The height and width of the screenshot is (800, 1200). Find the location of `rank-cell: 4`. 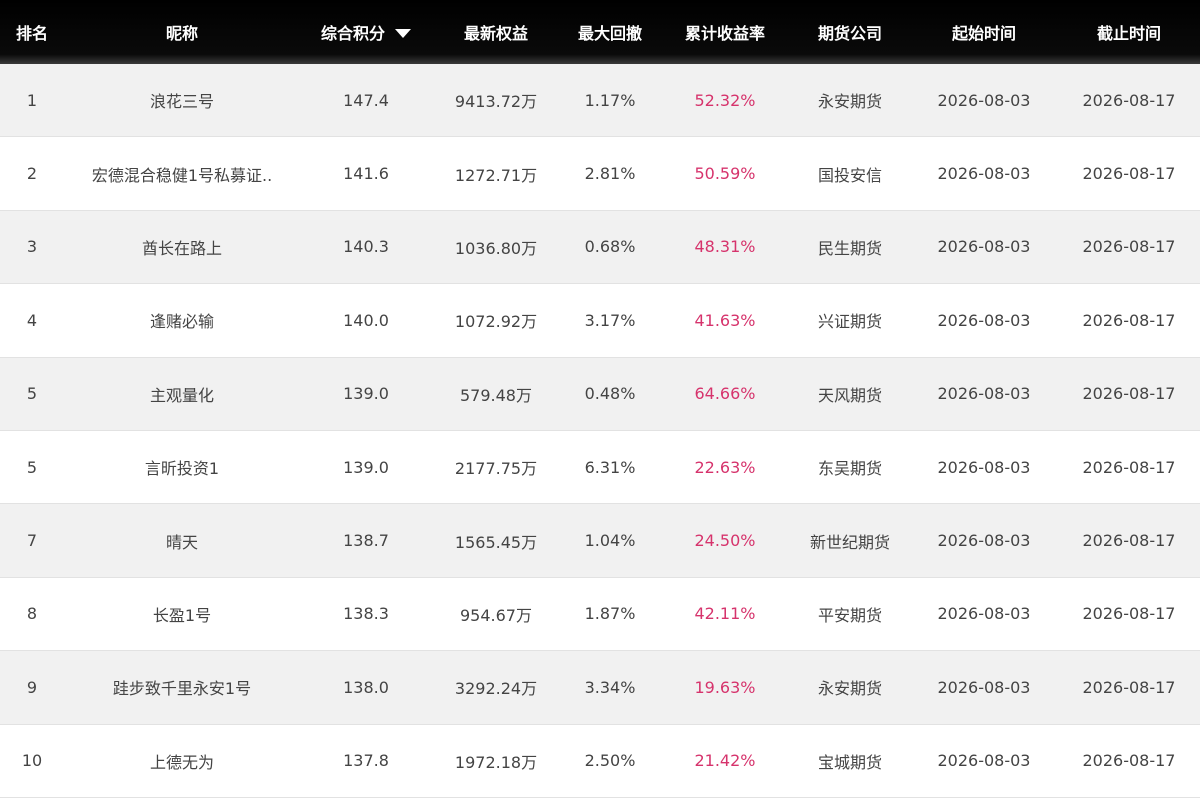

rank-cell: 4 is located at coordinates (32, 320).